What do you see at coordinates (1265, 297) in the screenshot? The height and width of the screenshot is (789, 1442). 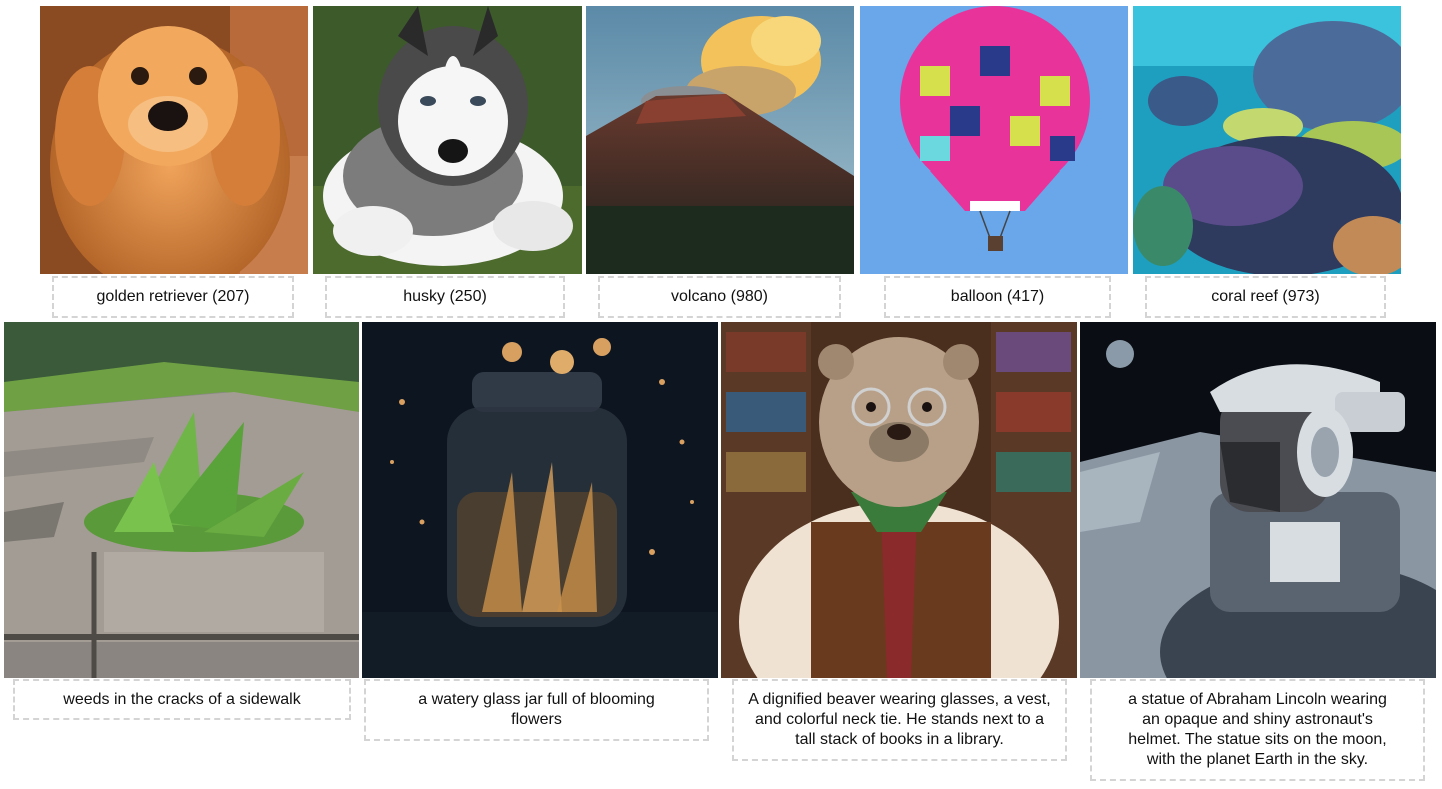 I see `caption-coral-reef: coral reef (973)` at bounding box center [1265, 297].